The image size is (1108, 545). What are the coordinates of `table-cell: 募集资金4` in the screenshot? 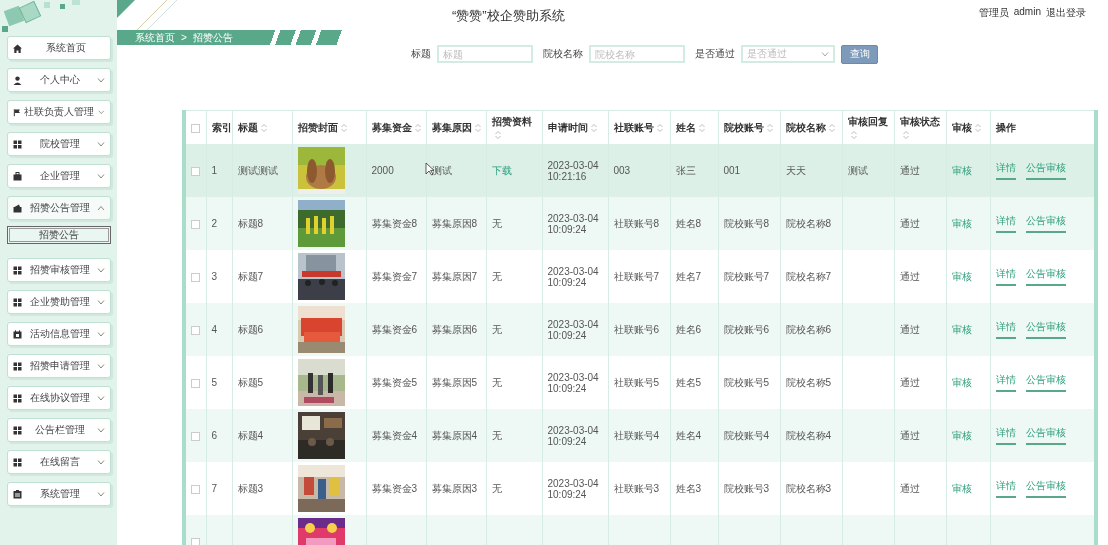 It's located at (394, 435).